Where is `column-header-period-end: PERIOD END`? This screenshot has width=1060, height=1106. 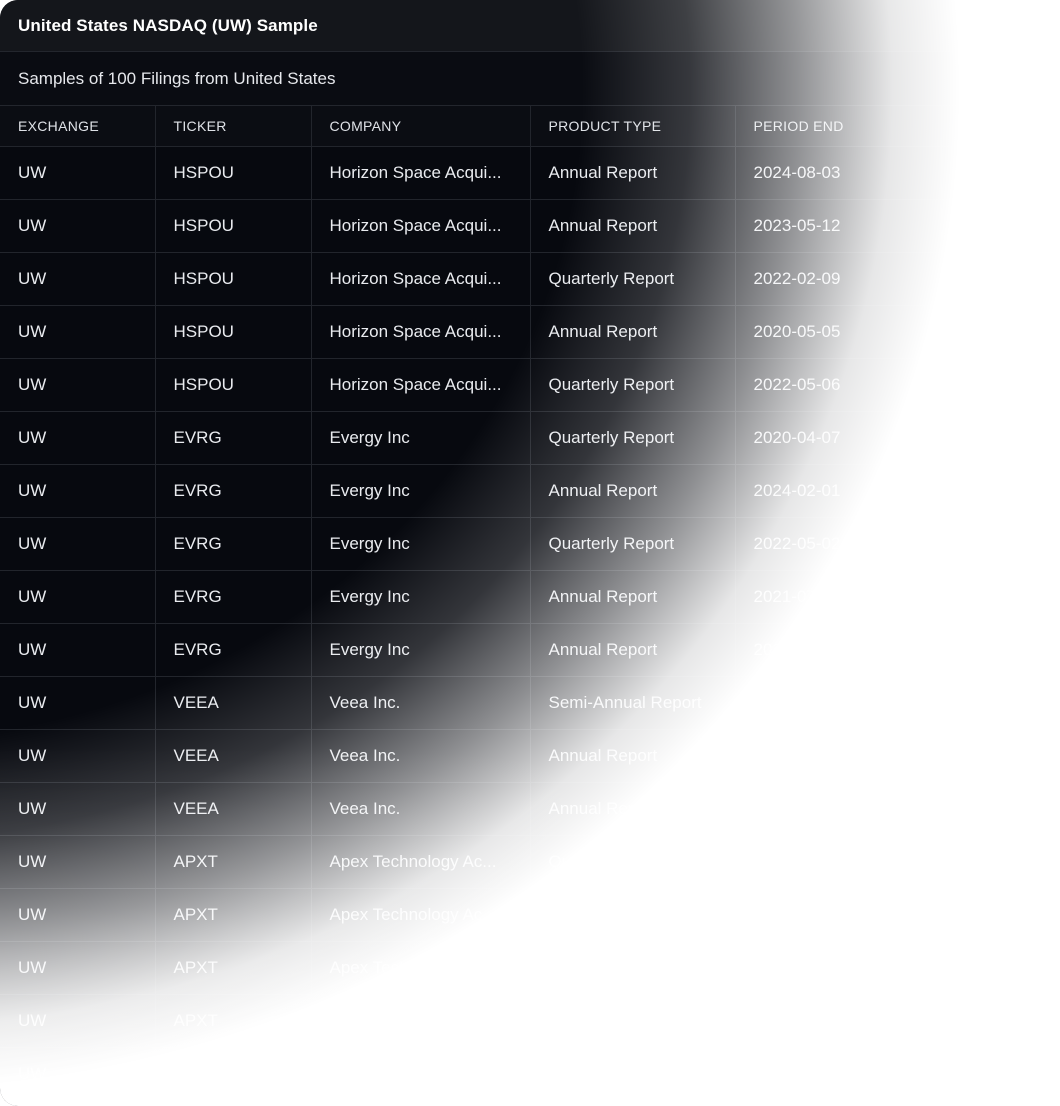 column-header-period-end: PERIOD END is located at coordinates (838, 126).